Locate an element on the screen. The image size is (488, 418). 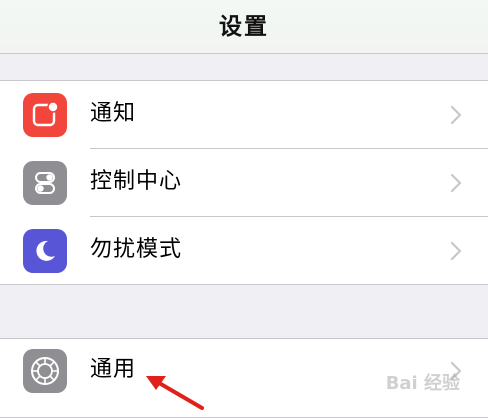
settings-row-label: 通用 is located at coordinates (113, 369).